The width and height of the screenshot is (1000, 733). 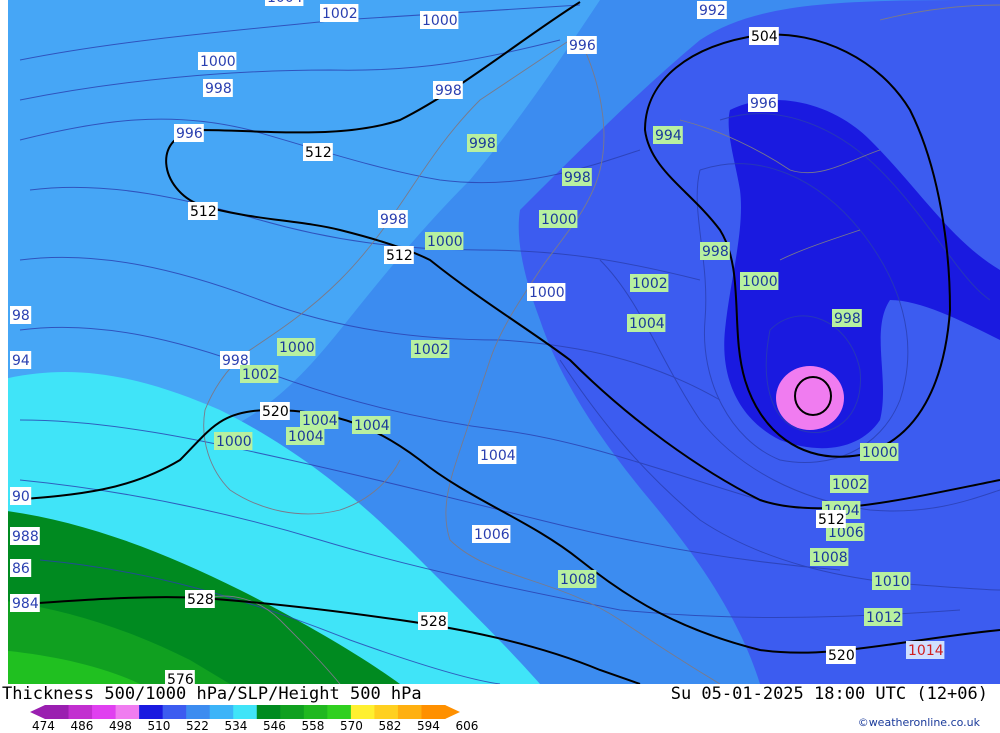 I want to click on svg-text: 504, so click(x=764, y=37).